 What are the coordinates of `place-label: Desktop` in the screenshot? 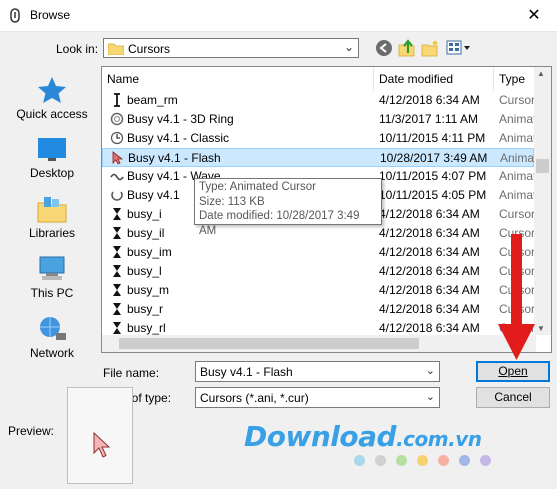 It's located at (52, 173).